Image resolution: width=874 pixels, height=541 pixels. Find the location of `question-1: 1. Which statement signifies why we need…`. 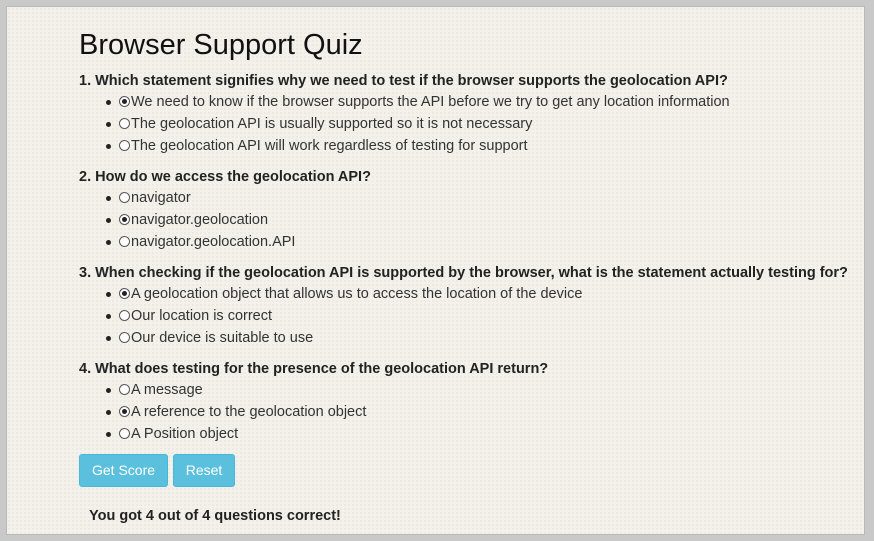

question-1: 1. Which statement signifies why we need… is located at coordinates (476, 114).